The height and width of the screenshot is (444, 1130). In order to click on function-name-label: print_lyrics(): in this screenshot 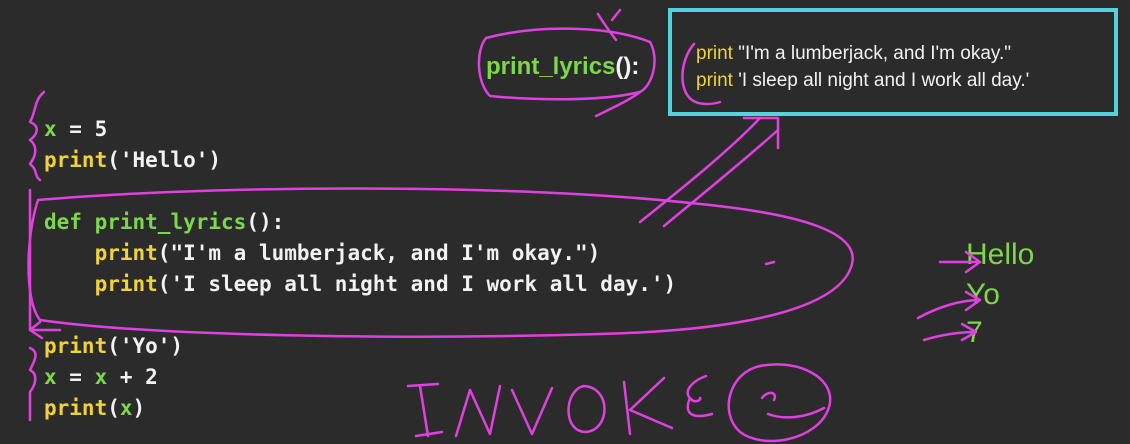, I will do `click(562, 67)`.